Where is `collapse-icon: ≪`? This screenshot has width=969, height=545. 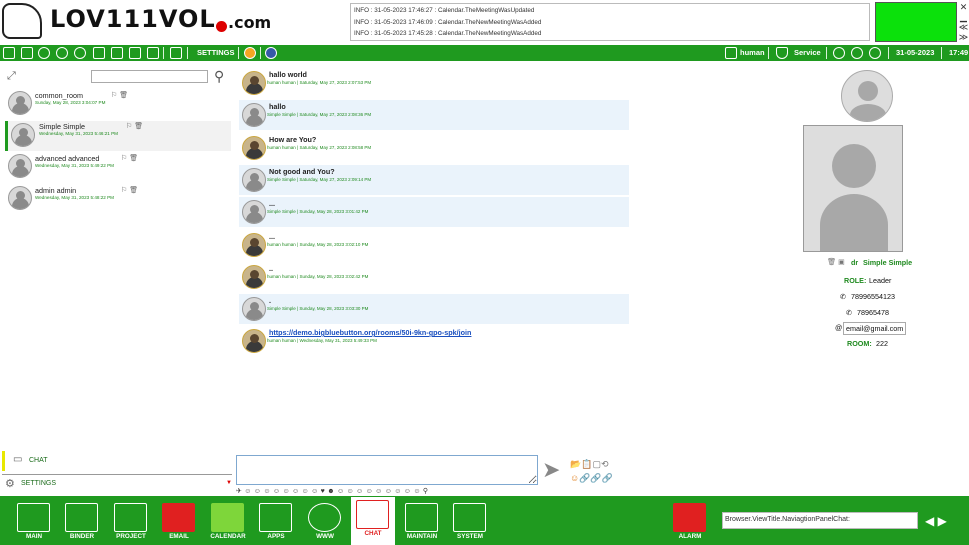 collapse-icon: ≪ is located at coordinates (963, 27).